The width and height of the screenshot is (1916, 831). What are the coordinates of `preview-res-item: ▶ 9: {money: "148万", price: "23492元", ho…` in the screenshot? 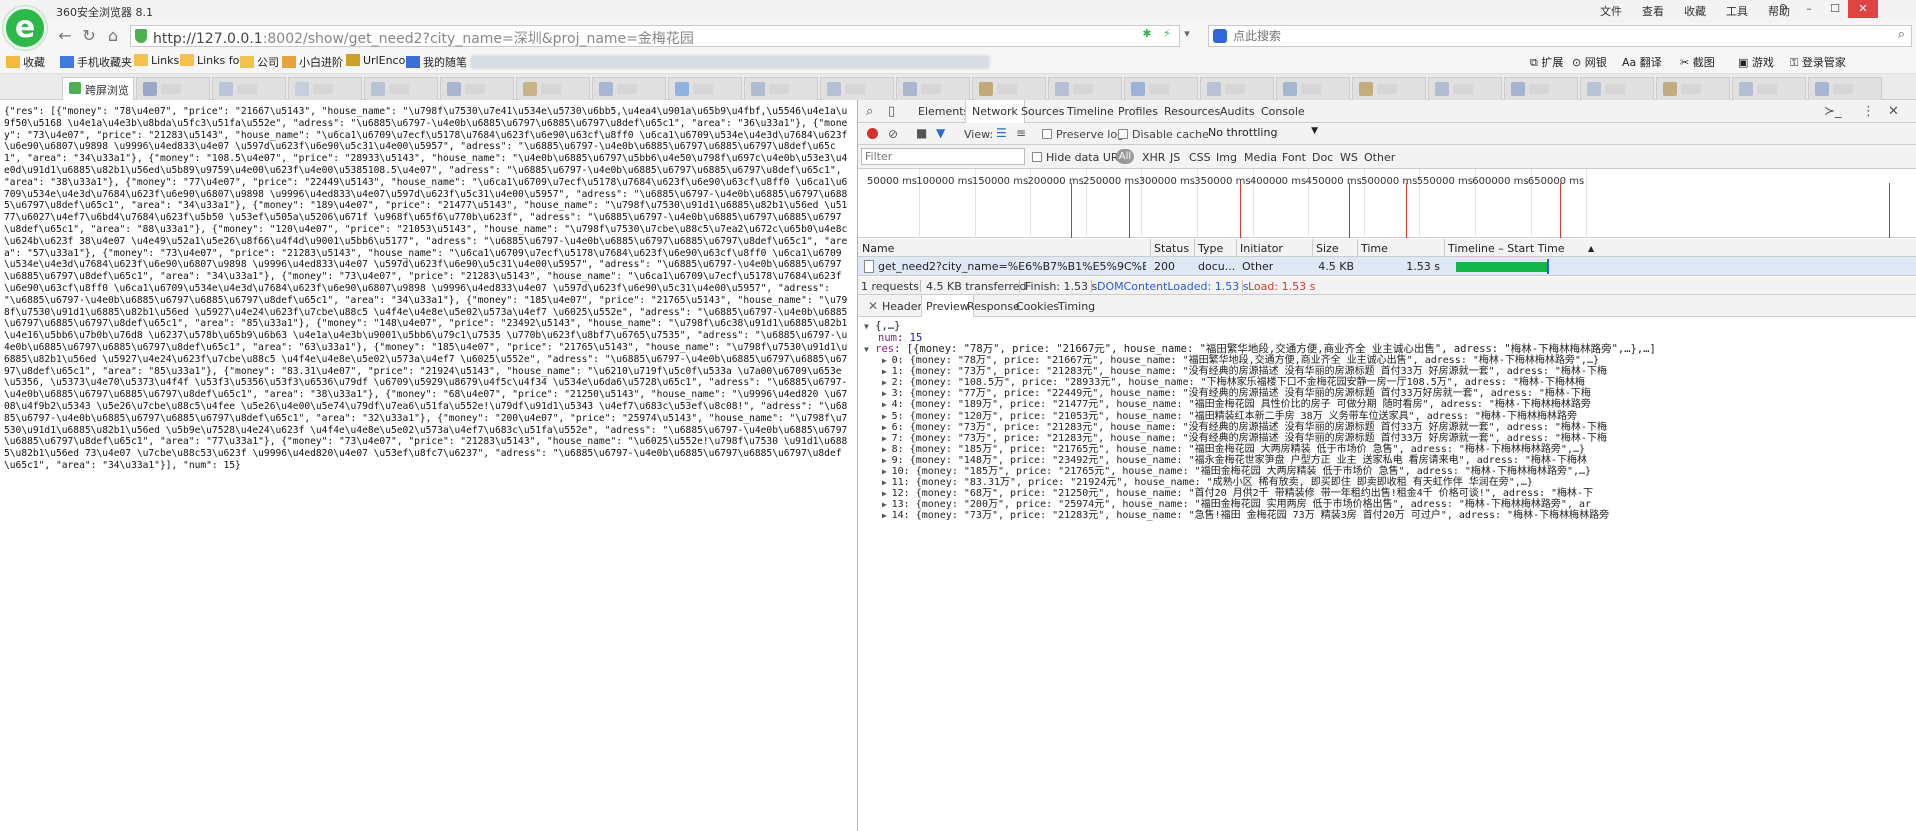 It's located at (1234, 460).